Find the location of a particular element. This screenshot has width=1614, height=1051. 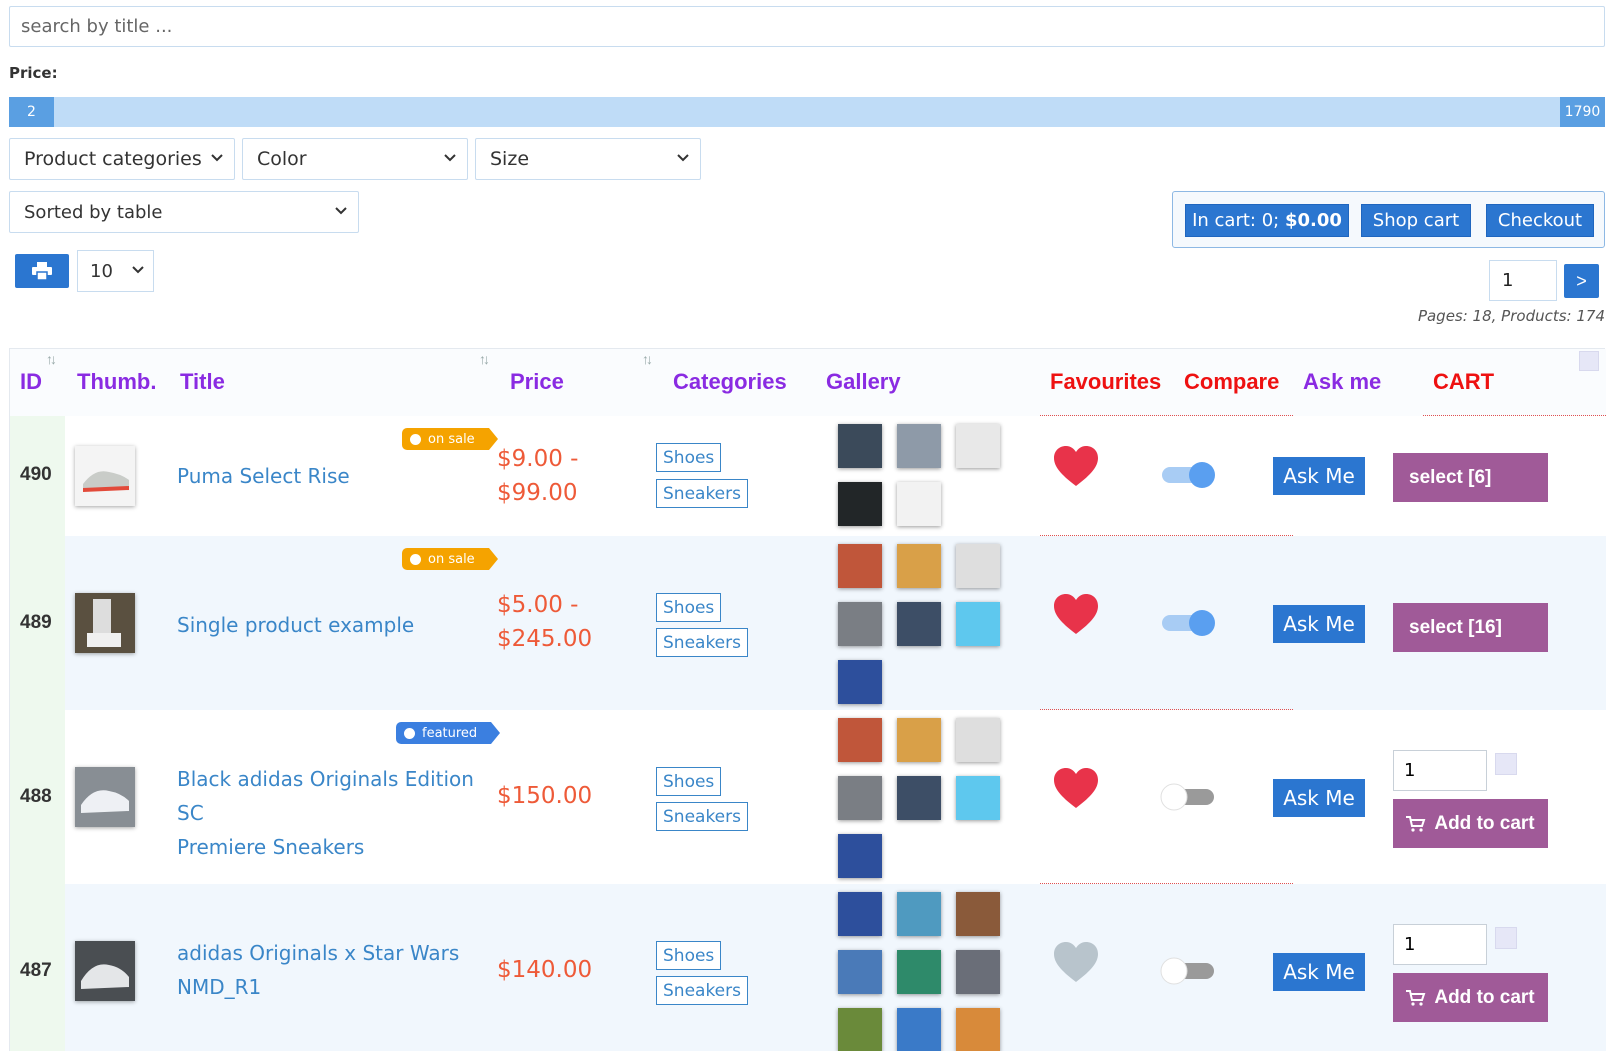

title-line: Premiere Sneakers is located at coordinates (271, 847).